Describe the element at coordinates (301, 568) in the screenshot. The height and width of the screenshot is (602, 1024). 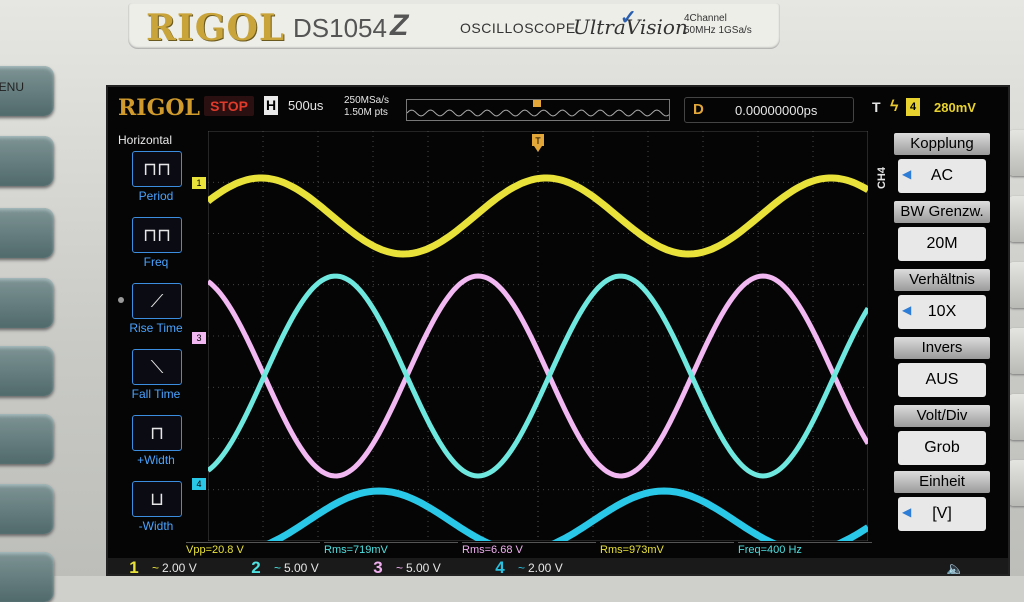
I see `channel-2-scale: 5.00 V` at that location.